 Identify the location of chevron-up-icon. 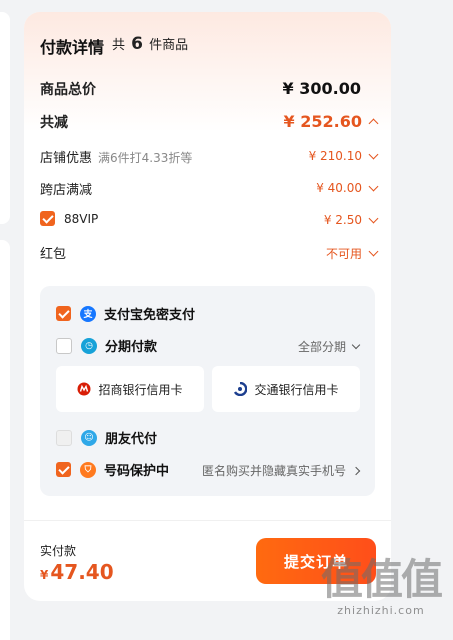
(373, 123).